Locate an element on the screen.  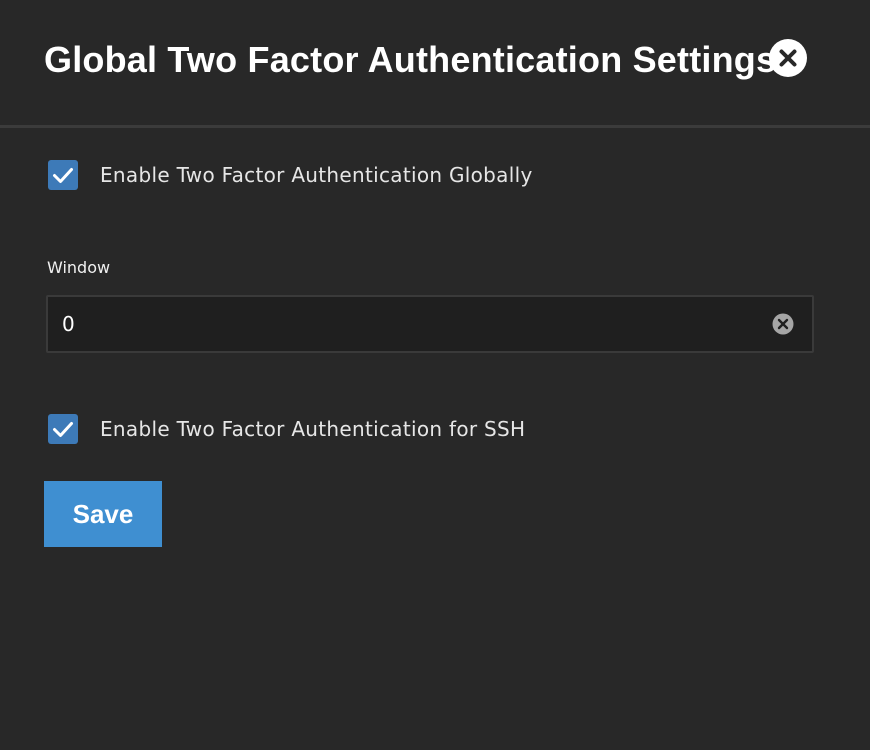
window-input is located at coordinates (407, 324).